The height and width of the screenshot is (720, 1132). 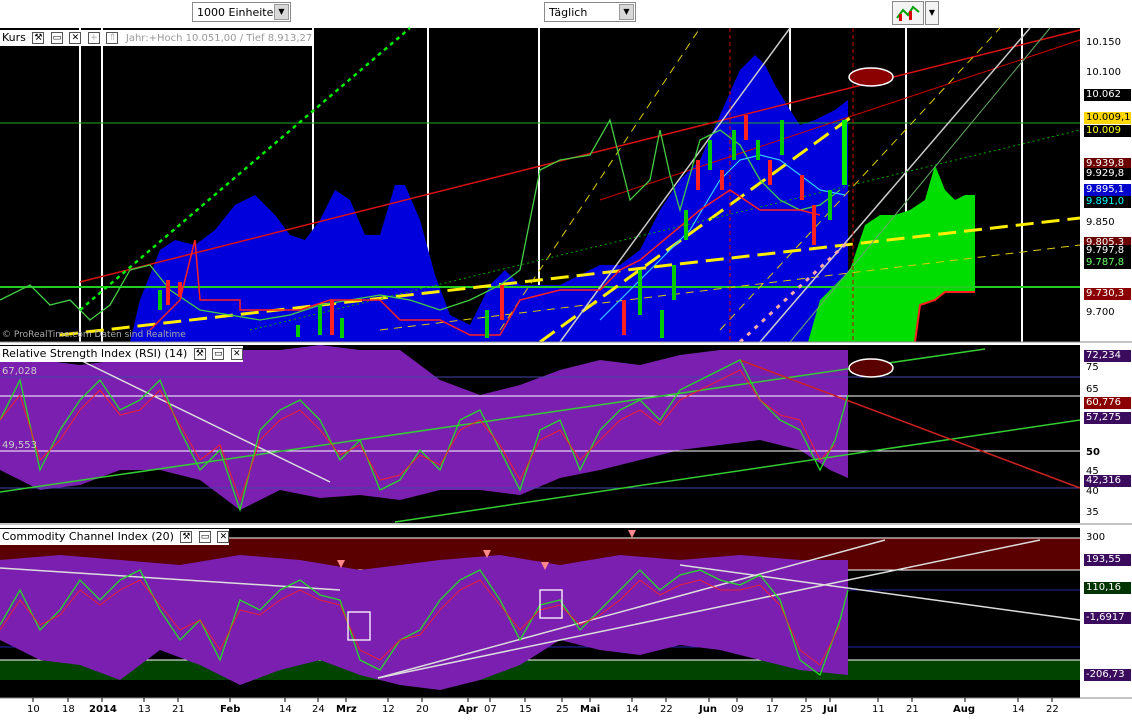 I want to click on x-axis-label: Mrz, so click(x=346, y=709).